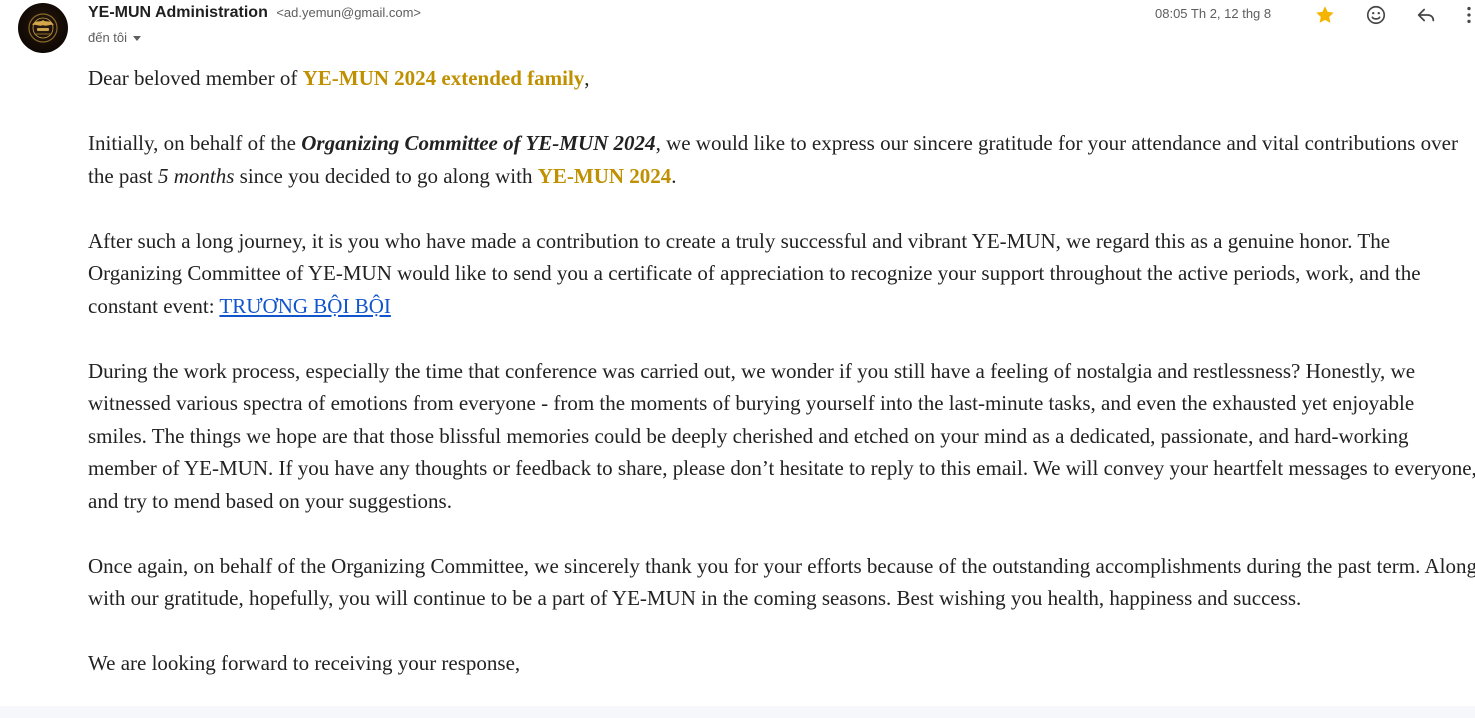  Describe the element at coordinates (178, 12) in the screenshot. I see `sender-name: YE-MUN Administration` at that location.